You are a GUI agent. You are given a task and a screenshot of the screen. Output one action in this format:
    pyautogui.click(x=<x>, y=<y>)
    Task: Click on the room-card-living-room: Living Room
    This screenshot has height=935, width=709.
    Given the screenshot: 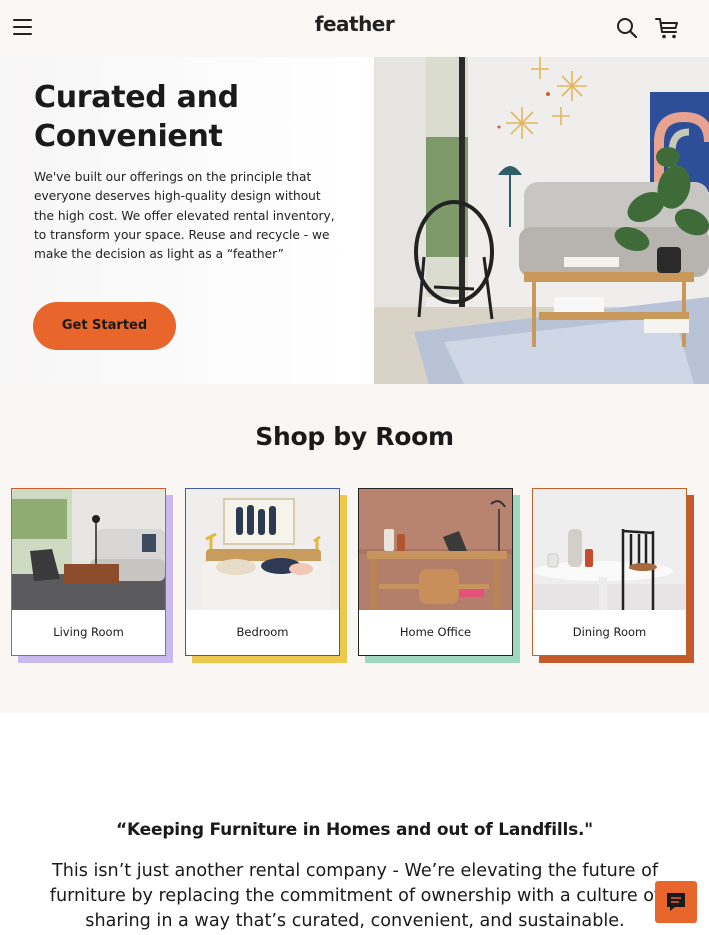 What is the action you would take?
    pyautogui.click(x=92, y=575)
    